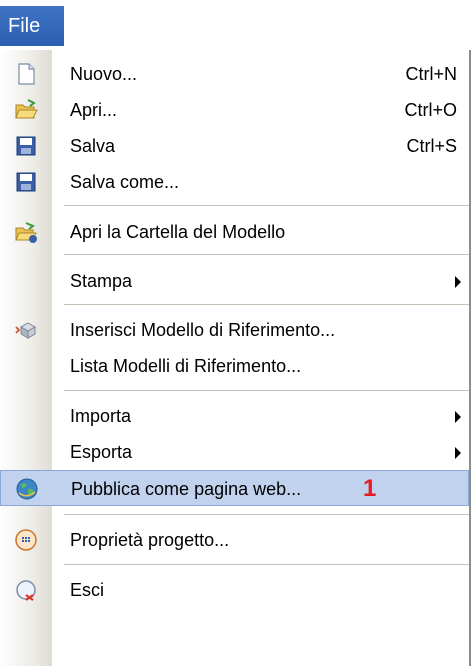 The height and width of the screenshot is (666, 473). I want to click on menu-item-apri-cartella: Apri la Cartella del Modello, so click(234, 232).